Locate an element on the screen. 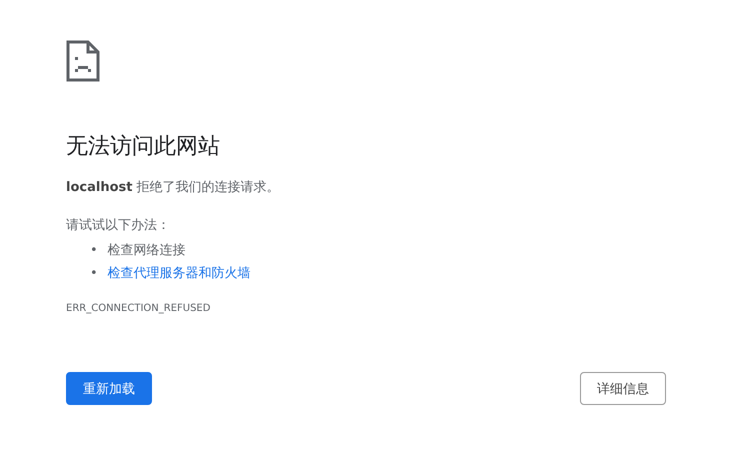 This screenshot has width=754, height=454. sad-page-icon is located at coordinates (83, 61).